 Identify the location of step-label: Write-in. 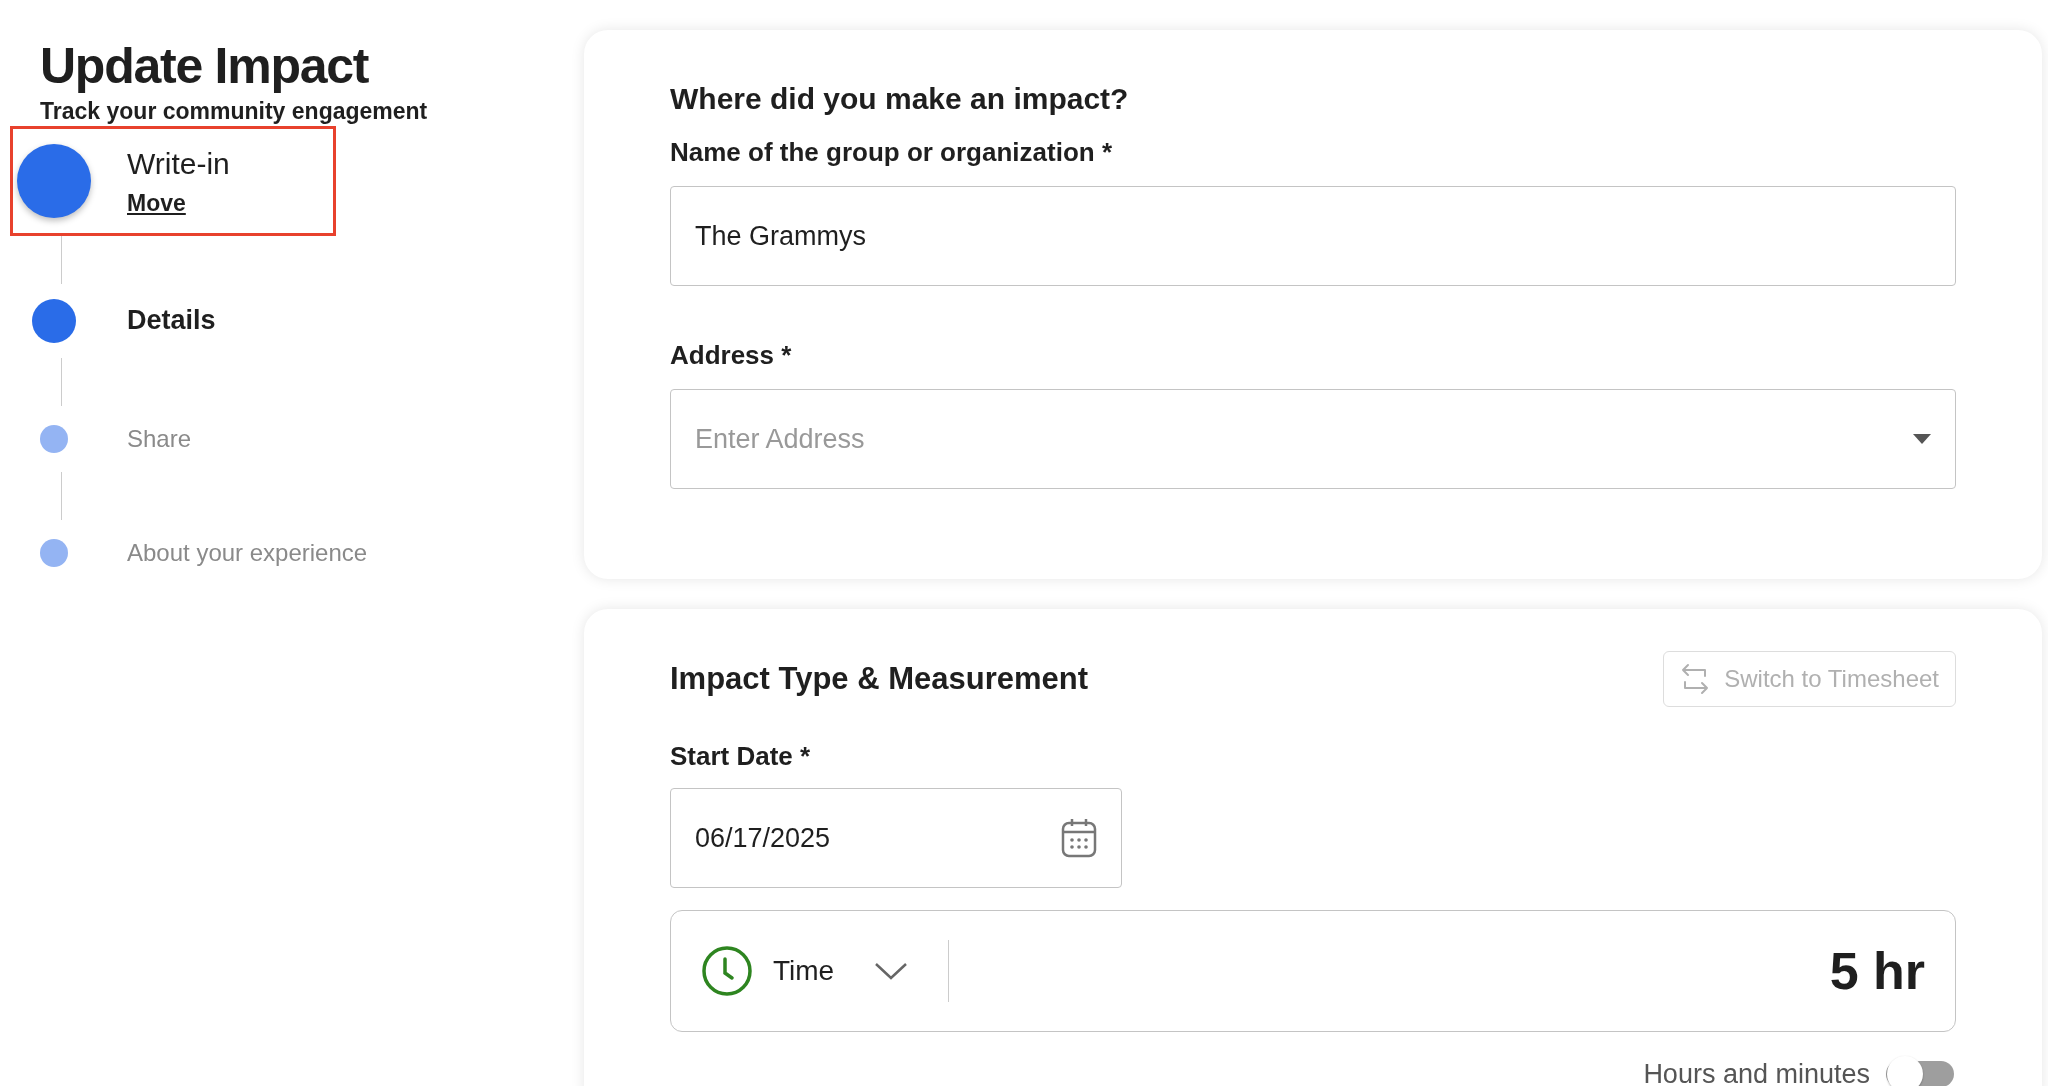
(178, 164).